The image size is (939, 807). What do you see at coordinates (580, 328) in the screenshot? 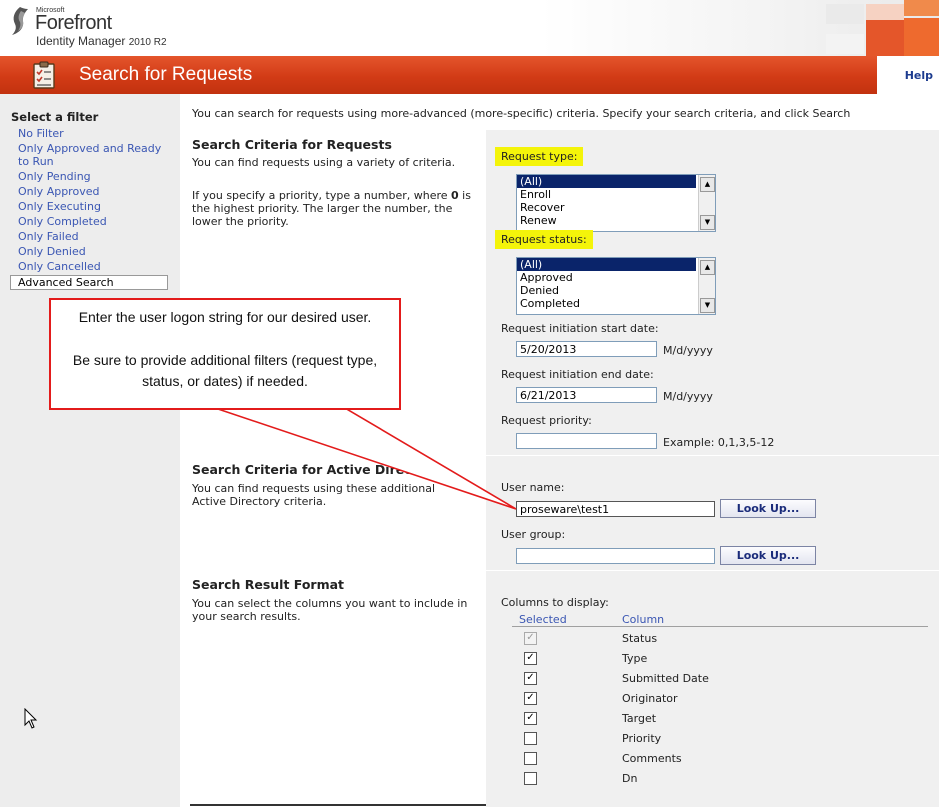
I see `start-date-label: Request initiation start date:` at bounding box center [580, 328].